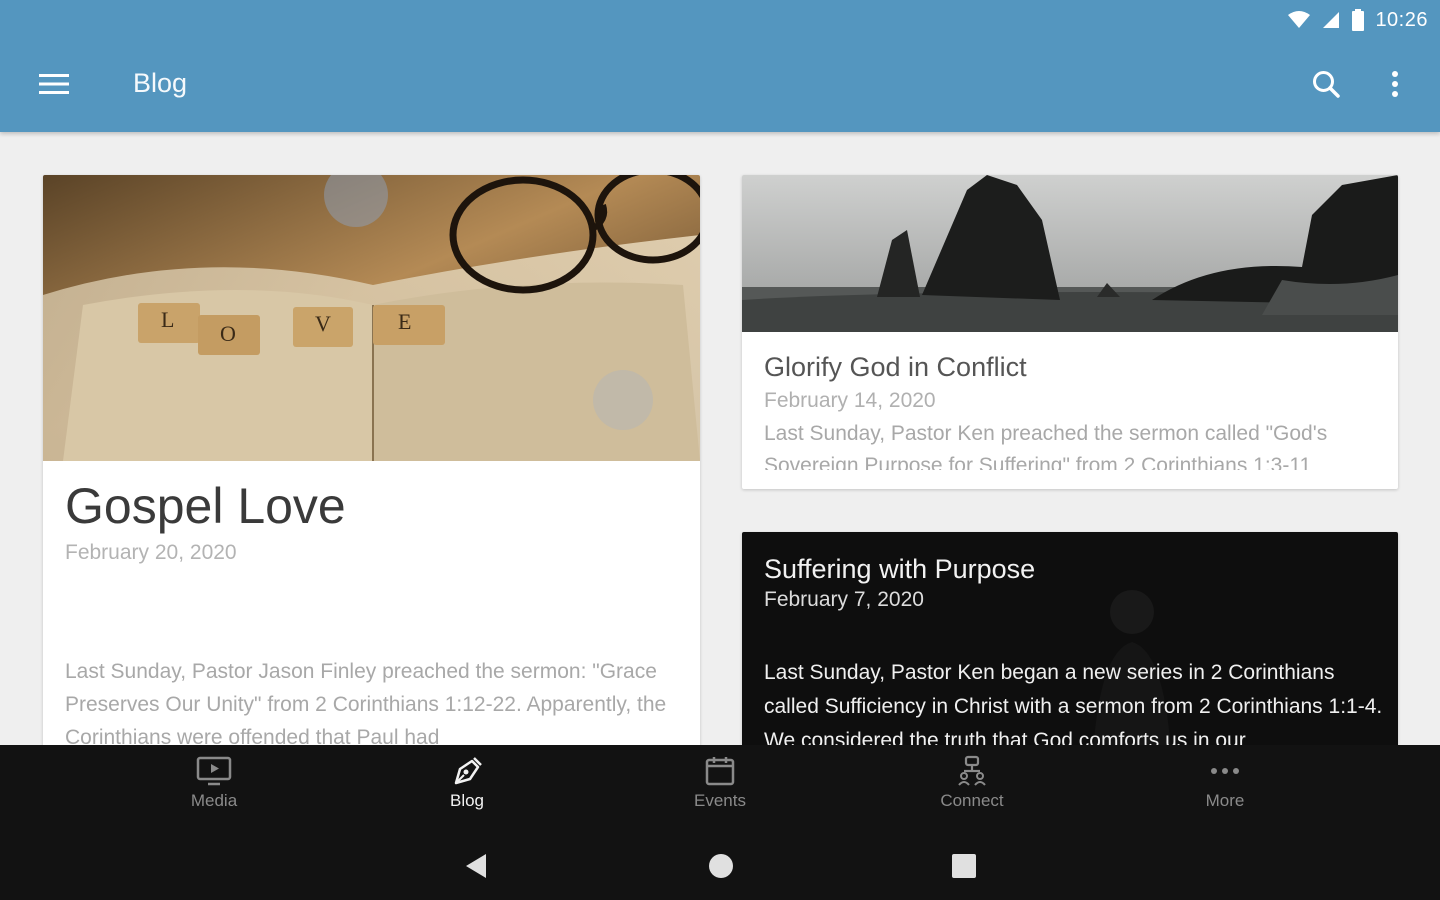 The image size is (1440, 900). I want to click on nav-label: Connect, so click(972, 800).